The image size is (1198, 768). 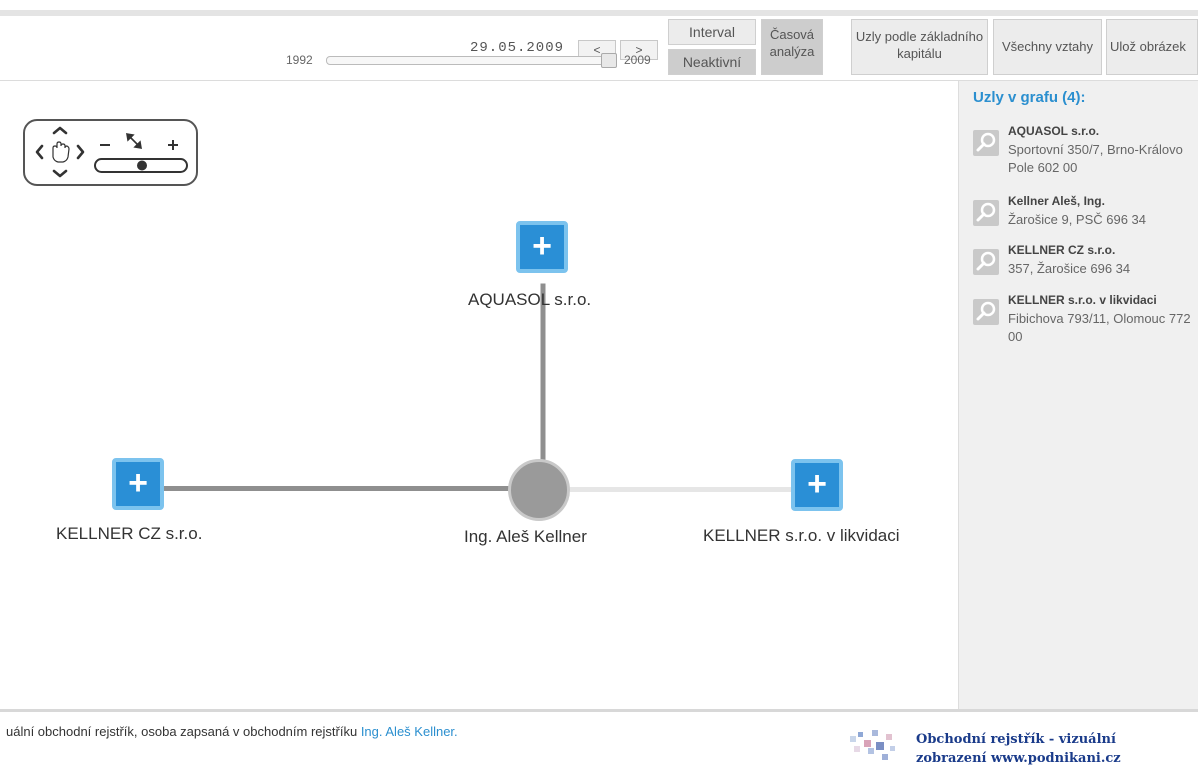 I want to click on sidebar-item-name: AQUASOL s.r.o., so click(x=1053, y=131).